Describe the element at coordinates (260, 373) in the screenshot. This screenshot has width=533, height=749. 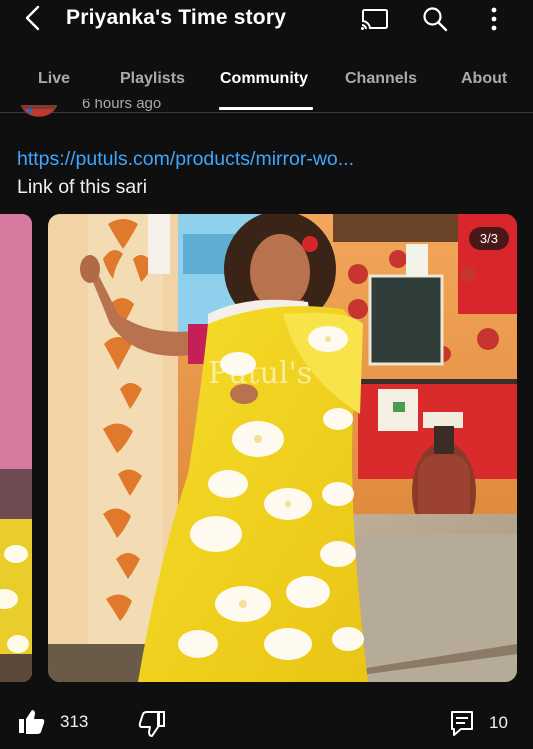
I see `watermark-text: Putul's` at that location.